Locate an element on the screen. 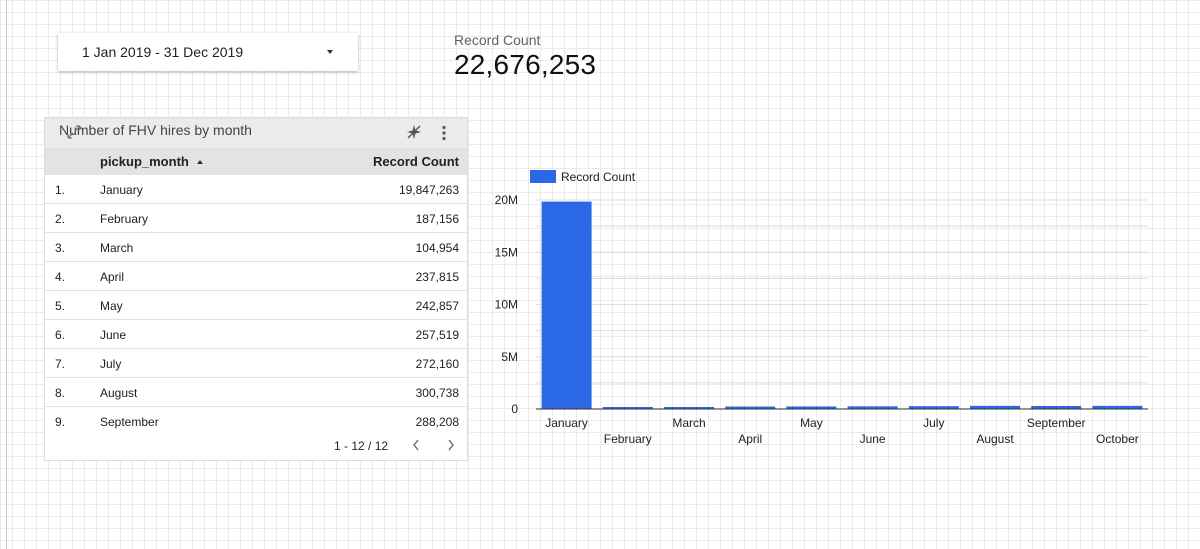  bar-january is located at coordinates (566, 305).